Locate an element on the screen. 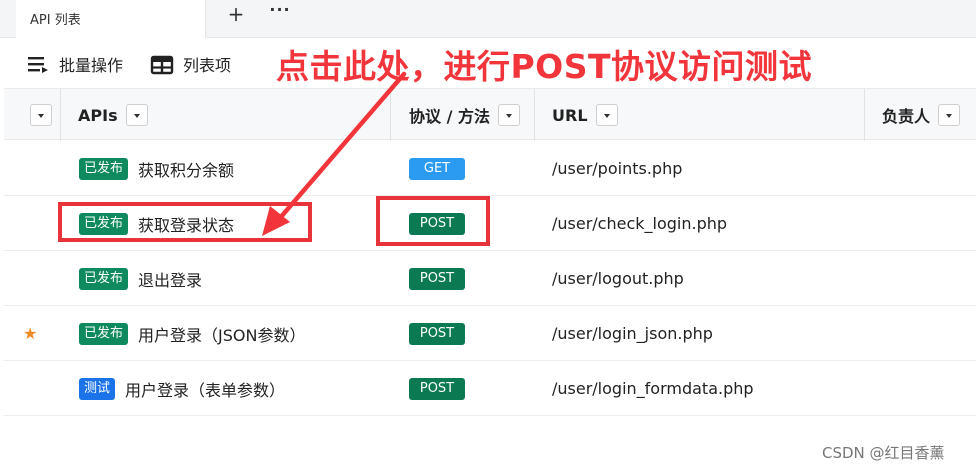 The height and width of the screenshot is (472, 976). url-cell: /user/check_login.php is located at coordinates (639, 223).